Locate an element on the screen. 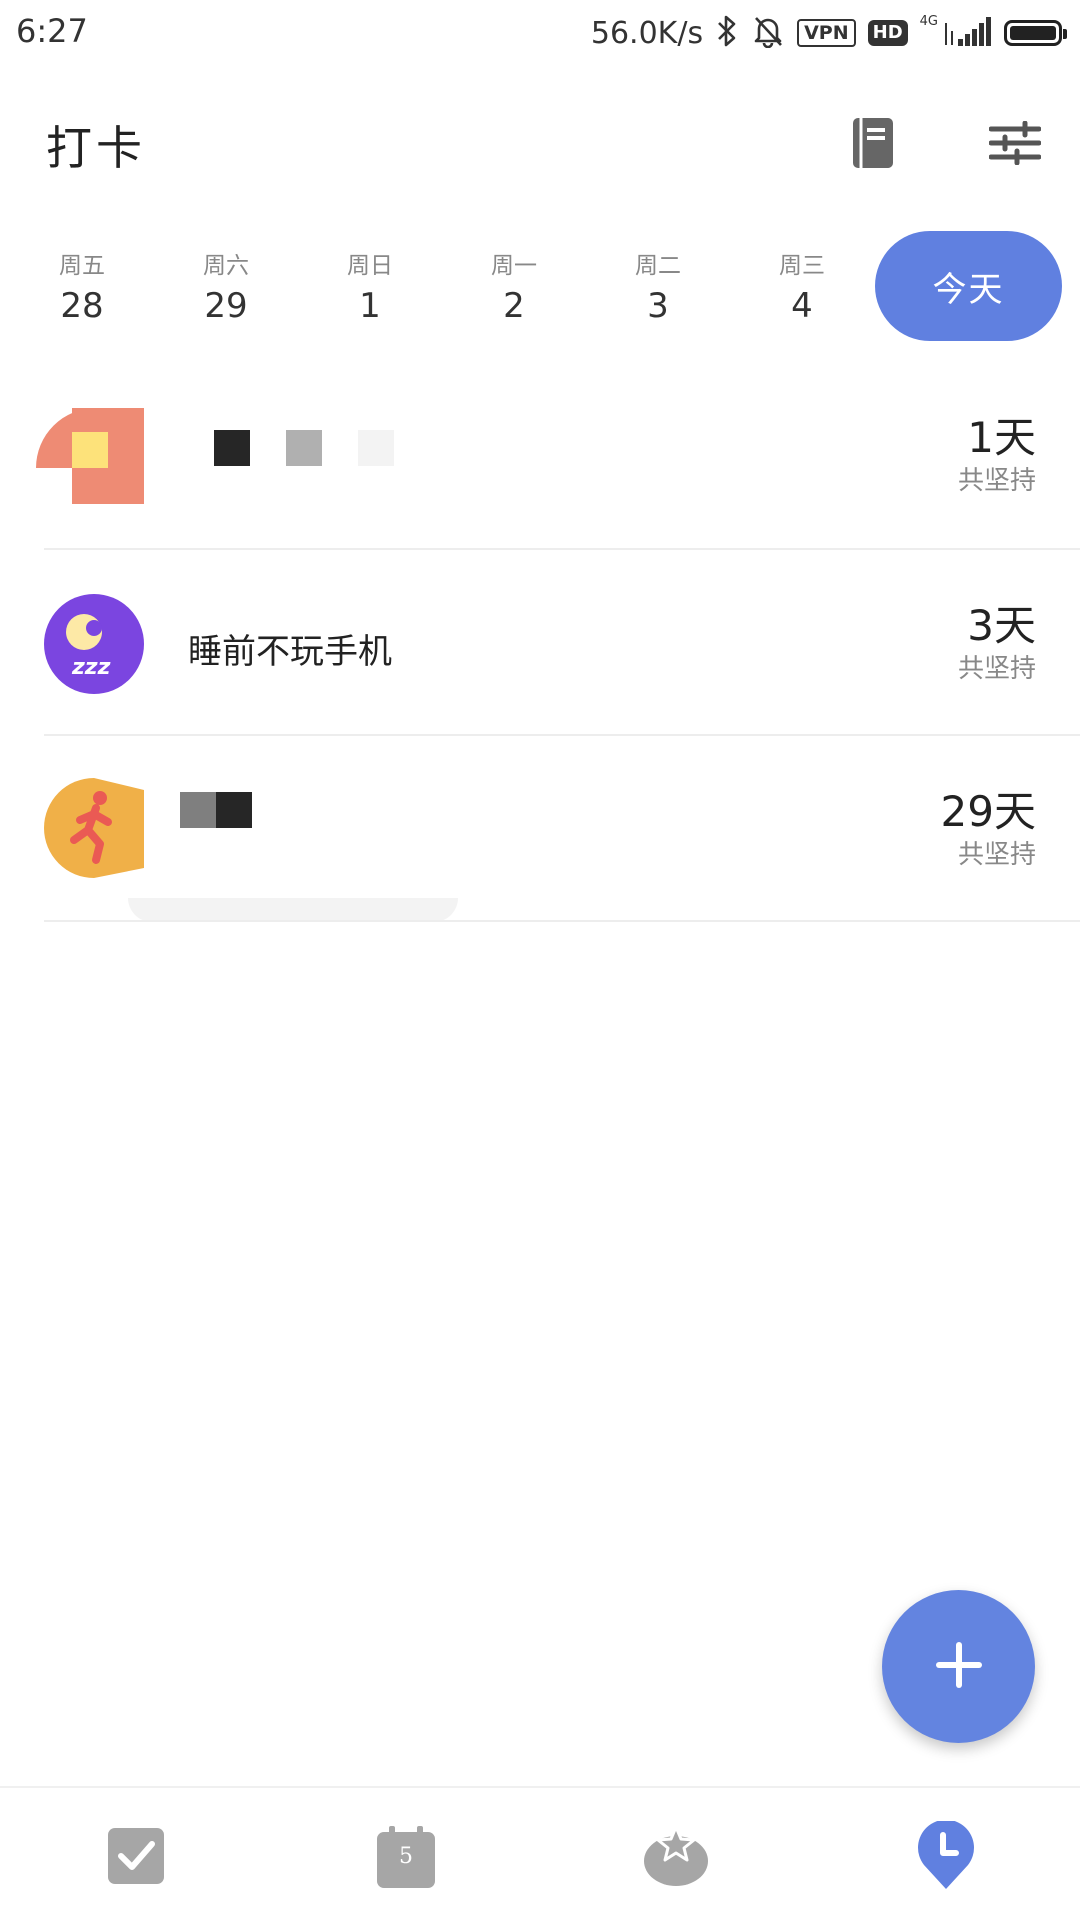 The height and width of the screenshot is (1922, 1080). streak-days: 29天 is located at coordinates (988, 811).